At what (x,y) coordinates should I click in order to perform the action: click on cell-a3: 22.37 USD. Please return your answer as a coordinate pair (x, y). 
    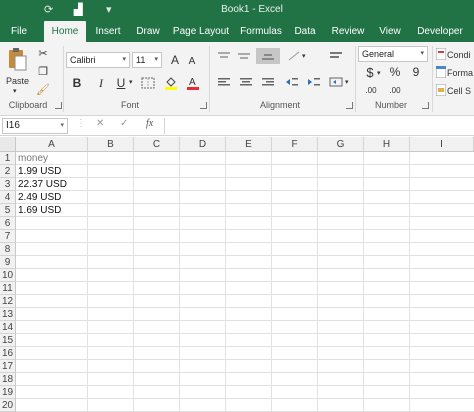
    Looking at the image, I should click on (42, 184).